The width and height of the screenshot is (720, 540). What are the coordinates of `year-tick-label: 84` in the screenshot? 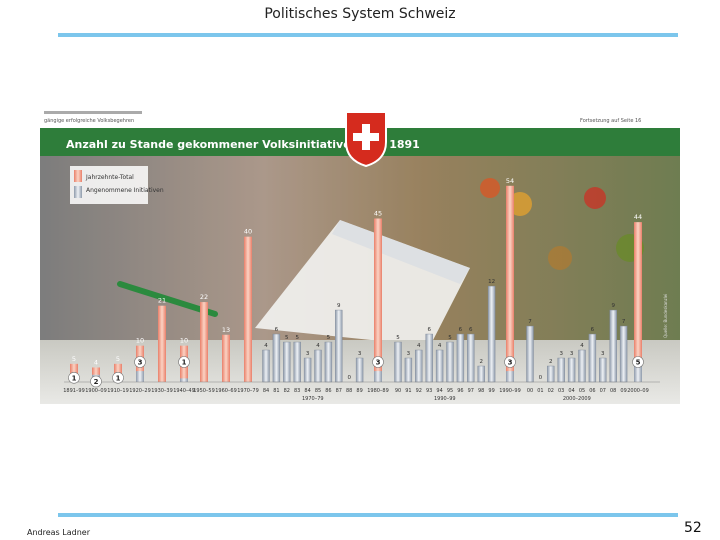 It's located at (266, 391).